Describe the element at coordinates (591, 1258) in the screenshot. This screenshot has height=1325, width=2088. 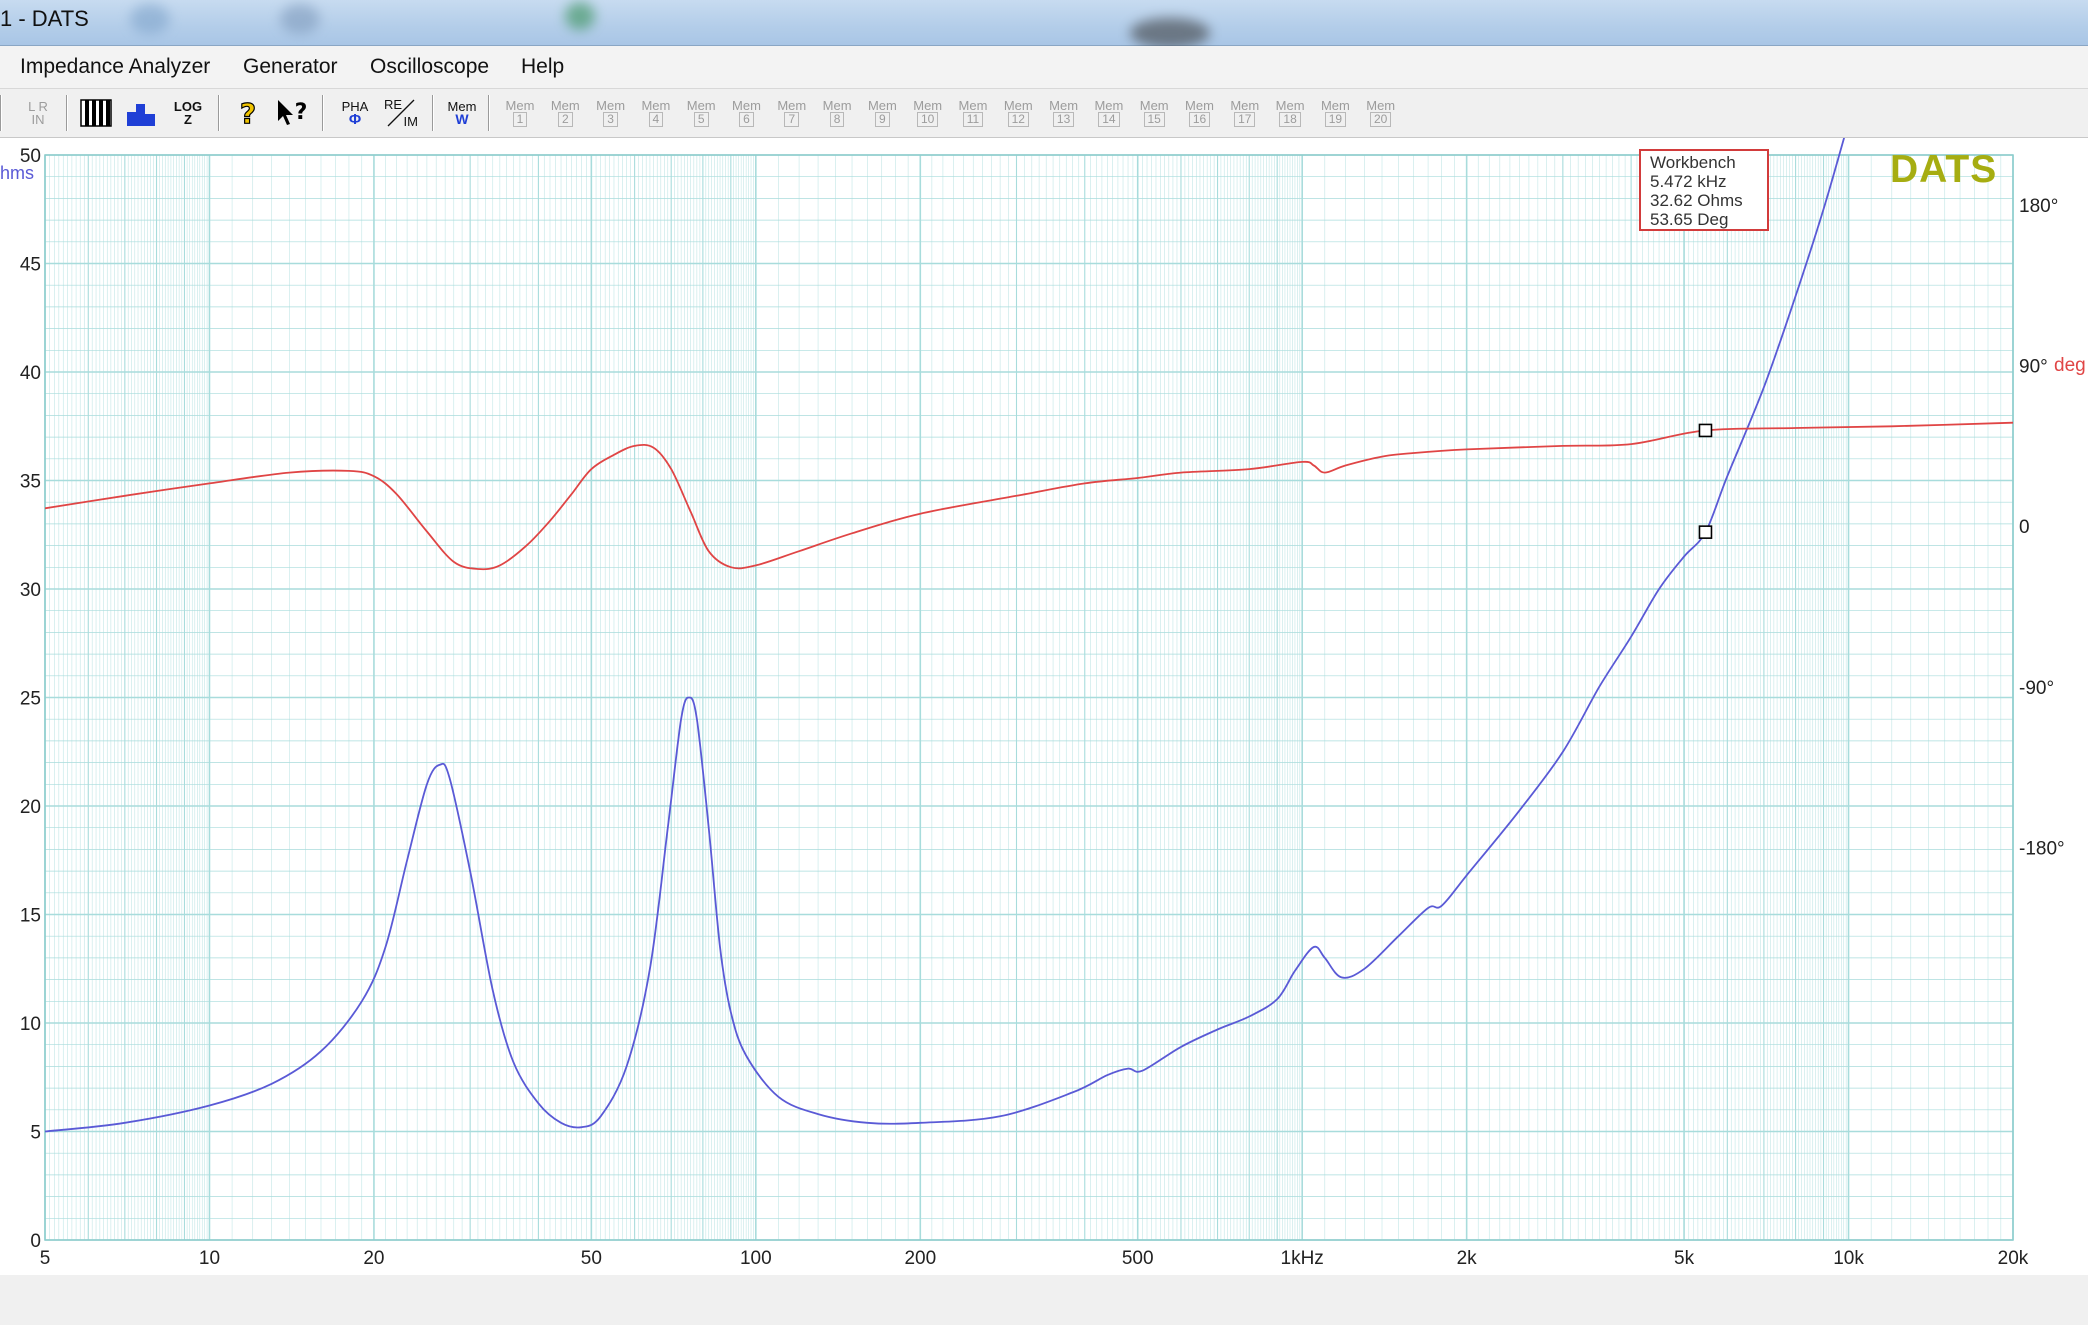
I see `x-tick-label: 50` at that location.